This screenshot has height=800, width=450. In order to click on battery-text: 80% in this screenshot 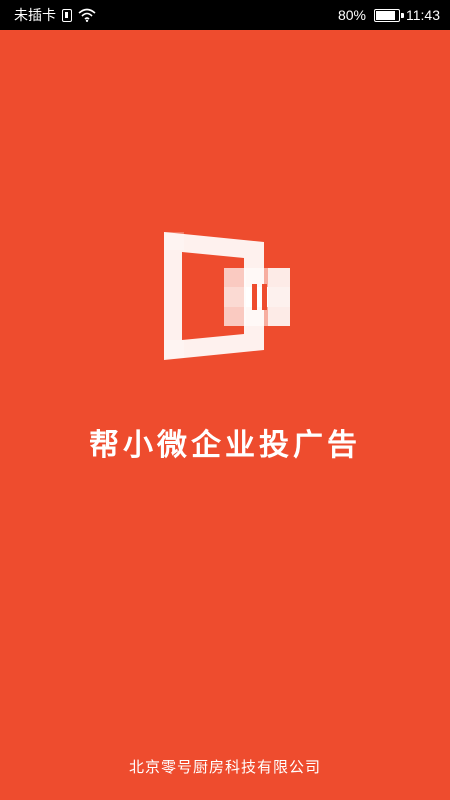, I will do `click(351, 15)`.